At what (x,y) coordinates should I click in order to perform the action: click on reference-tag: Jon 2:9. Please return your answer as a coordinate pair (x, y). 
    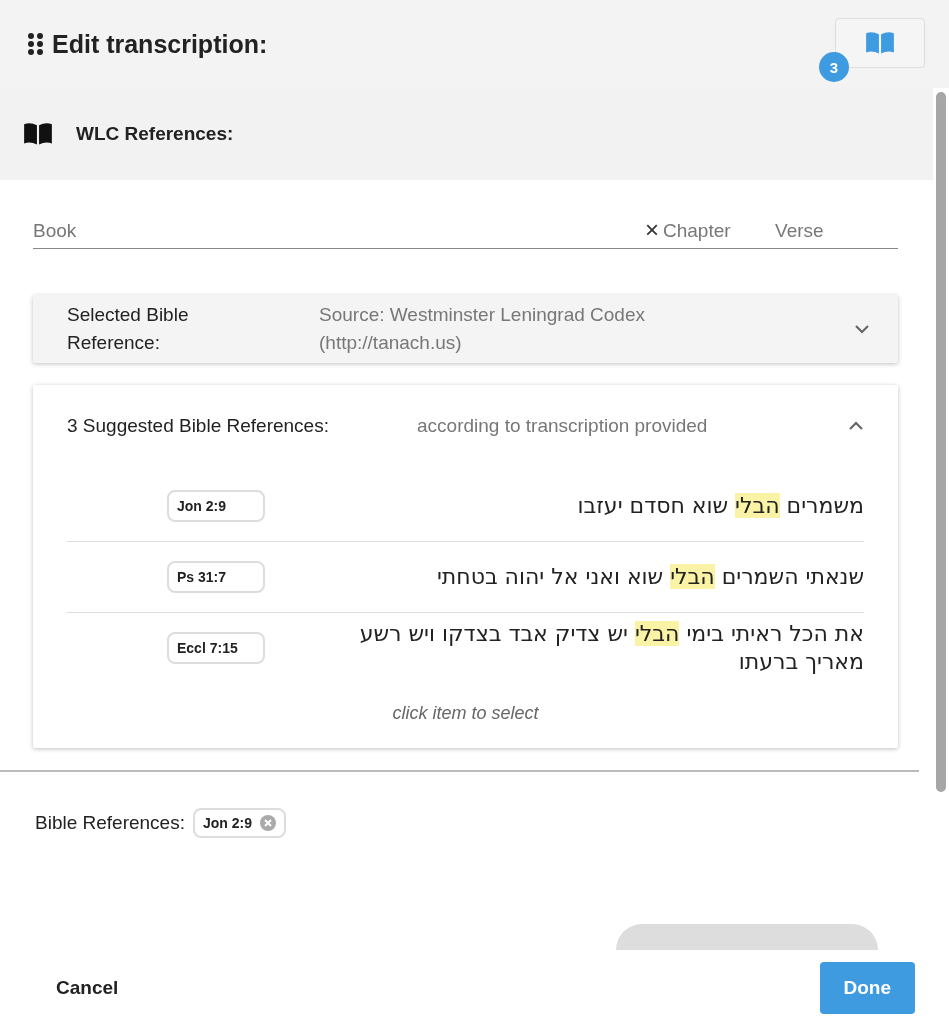
    Looking at the image, I should click on (216, 506).